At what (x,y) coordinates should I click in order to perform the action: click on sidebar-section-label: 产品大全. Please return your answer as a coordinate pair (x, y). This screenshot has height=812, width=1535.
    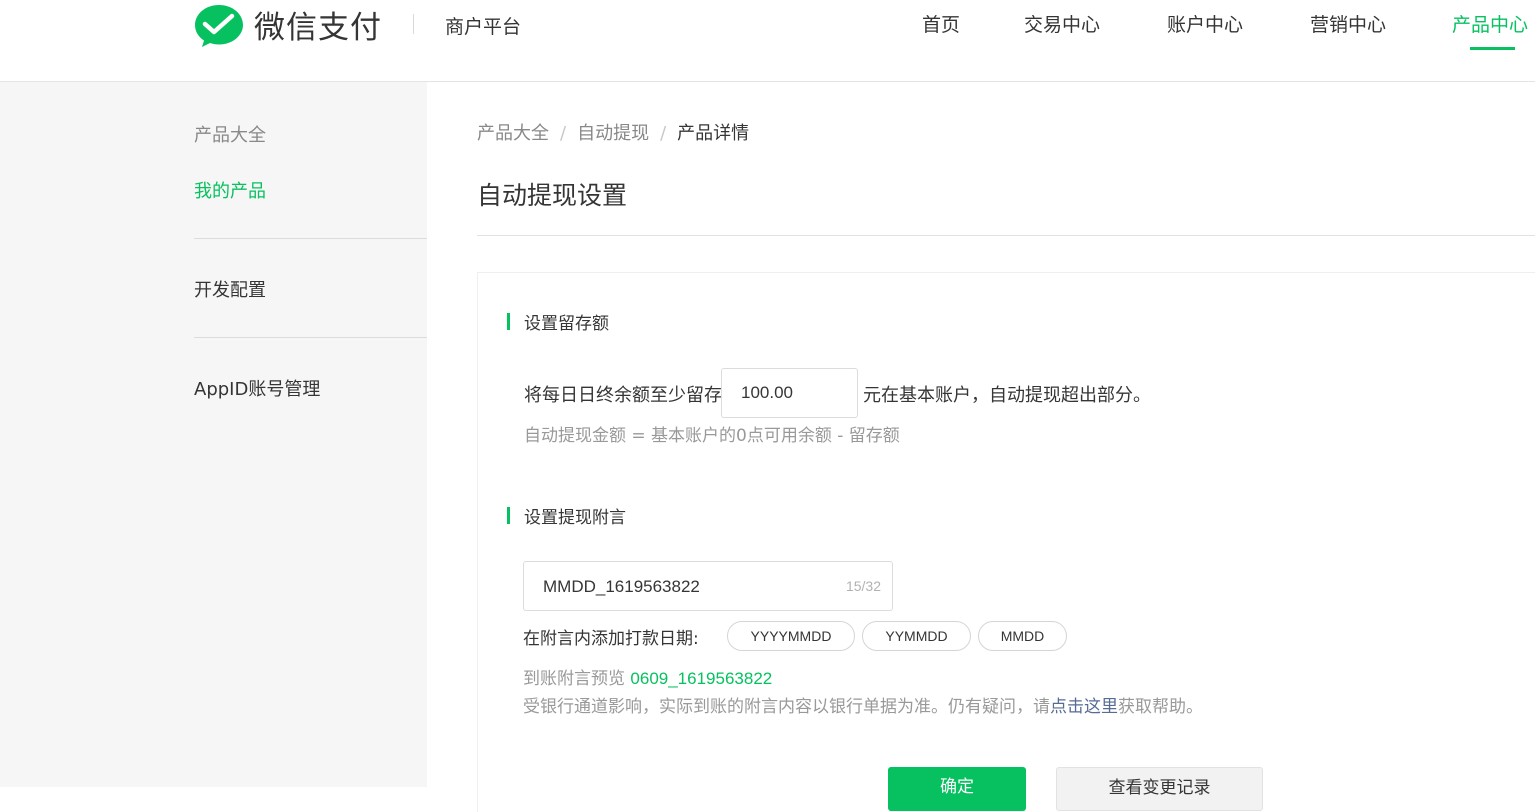
    Looking at the image, I should click on (230, 135).